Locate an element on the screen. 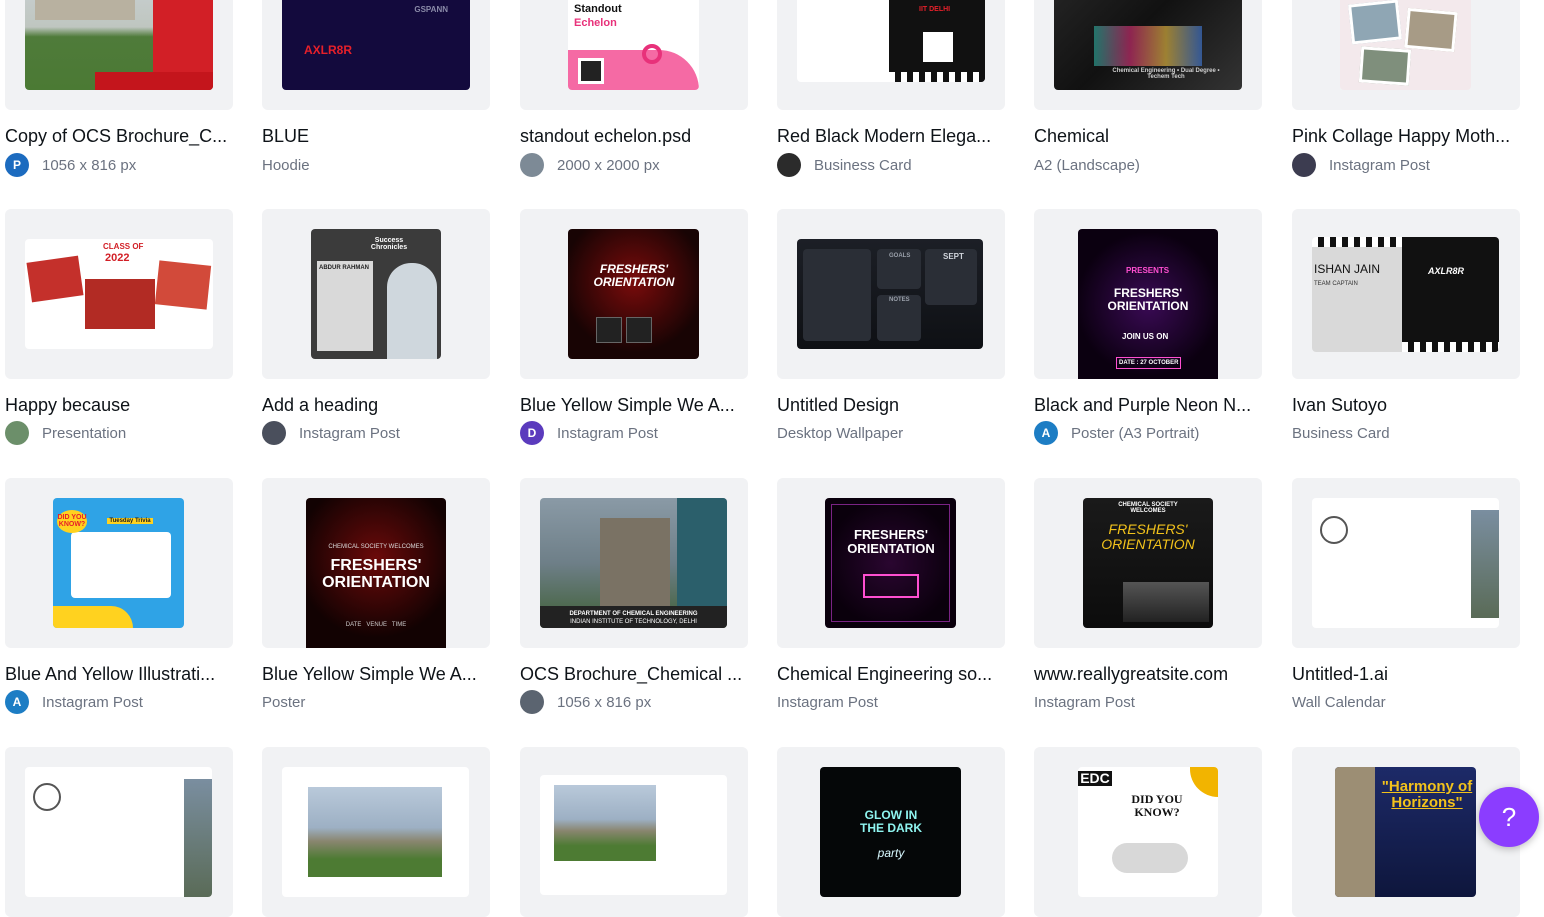 The height and width of the screenshot is (917, 1544). thumbnail-image: "Harmony of Horizons" is located at coordinates (1405, 832).